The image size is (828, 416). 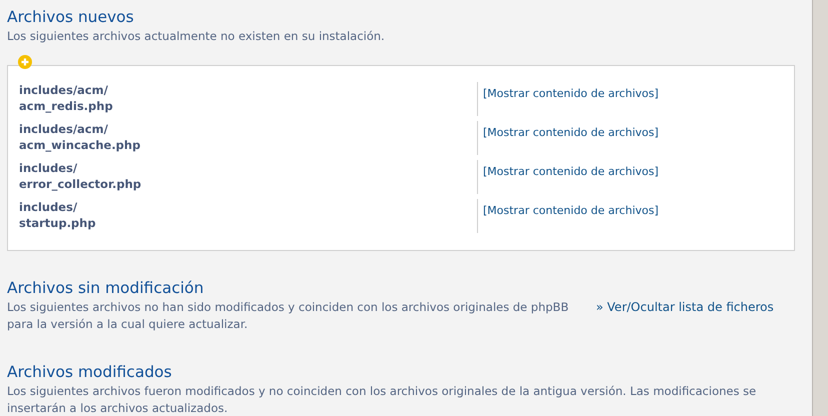 What do you see at coordinates (685, 307) in the screenshot?
I see `toggle-list-link: » Ver/Ocultar lista de ficheros` at bounding box center [685, 307].